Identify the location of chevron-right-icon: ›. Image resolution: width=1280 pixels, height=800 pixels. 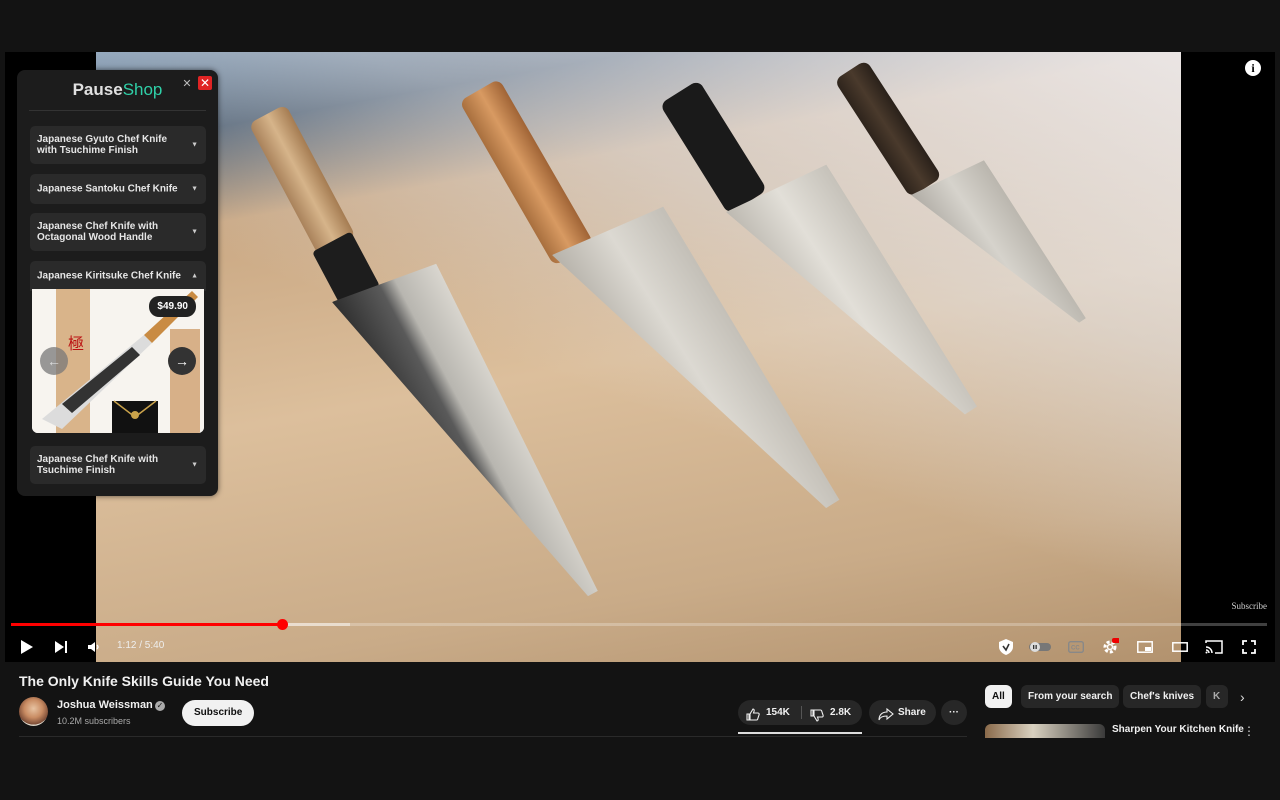
(1242, 697).